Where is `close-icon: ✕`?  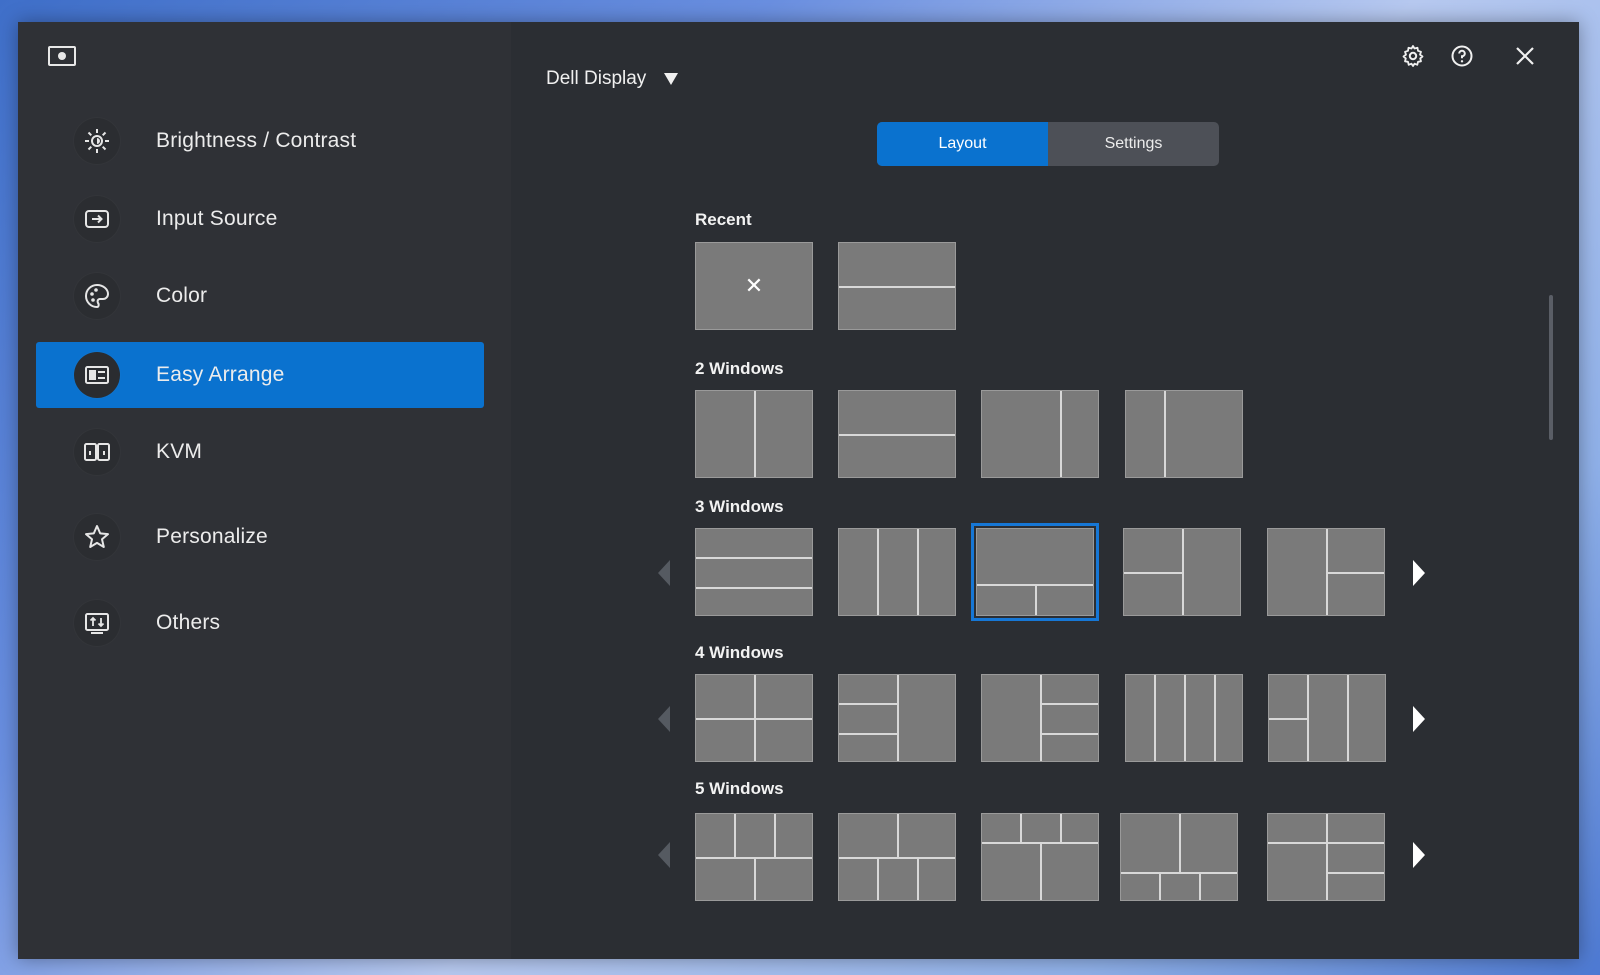
close-icon: ✕ is located at coordinates (754, 286).